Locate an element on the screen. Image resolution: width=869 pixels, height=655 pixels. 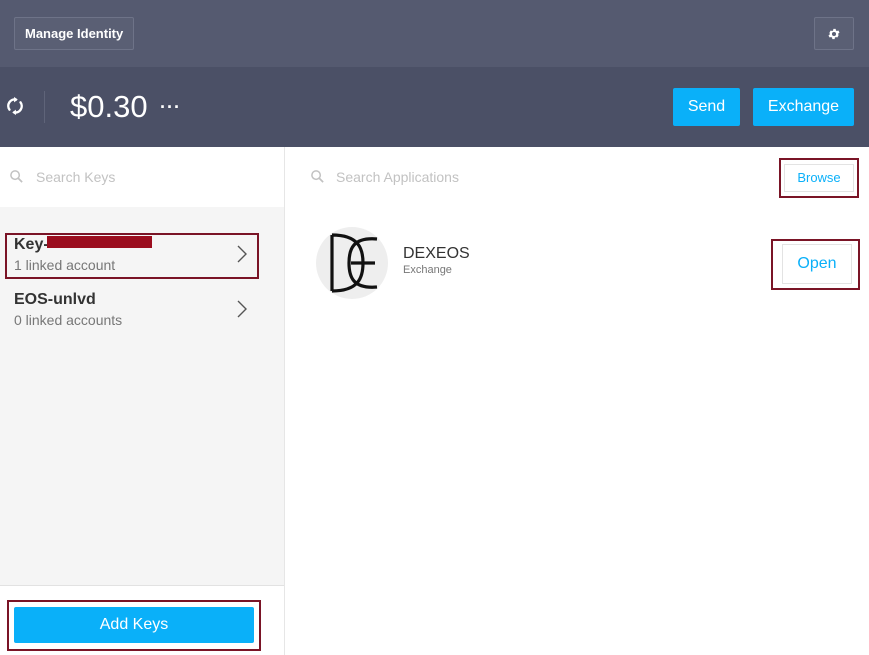
keys-search-bar is located at coordinates (142, 177).